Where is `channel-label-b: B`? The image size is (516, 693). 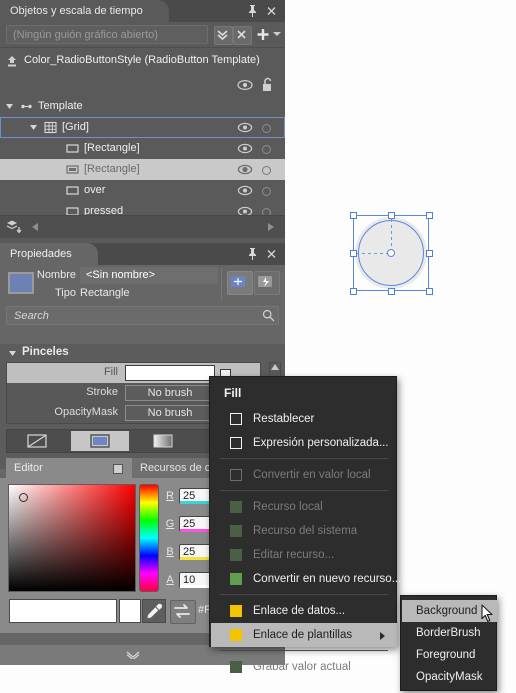 channel-label-b: B is located at coordinates (170, 552).